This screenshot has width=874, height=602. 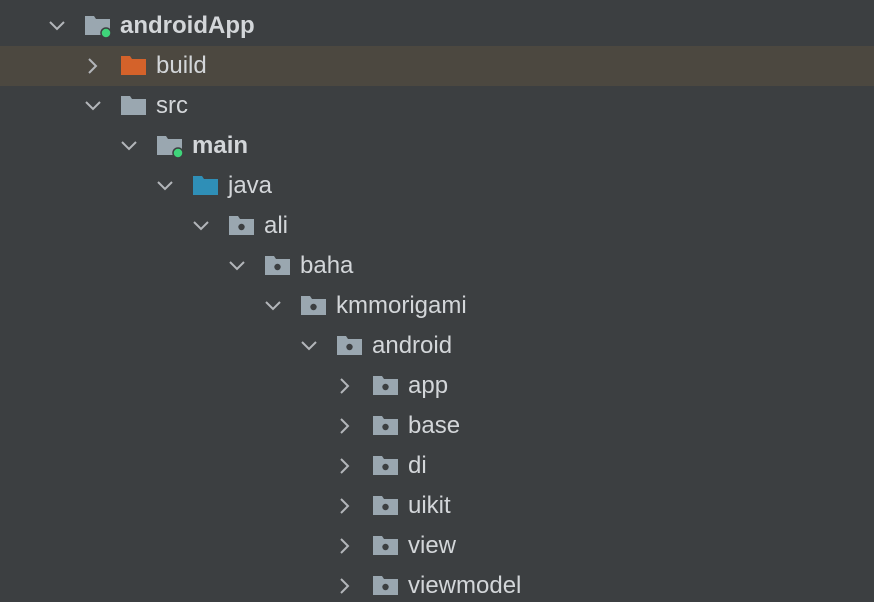 I want to click on tree-node-label: viewmodel, so click(x=465, y=585).